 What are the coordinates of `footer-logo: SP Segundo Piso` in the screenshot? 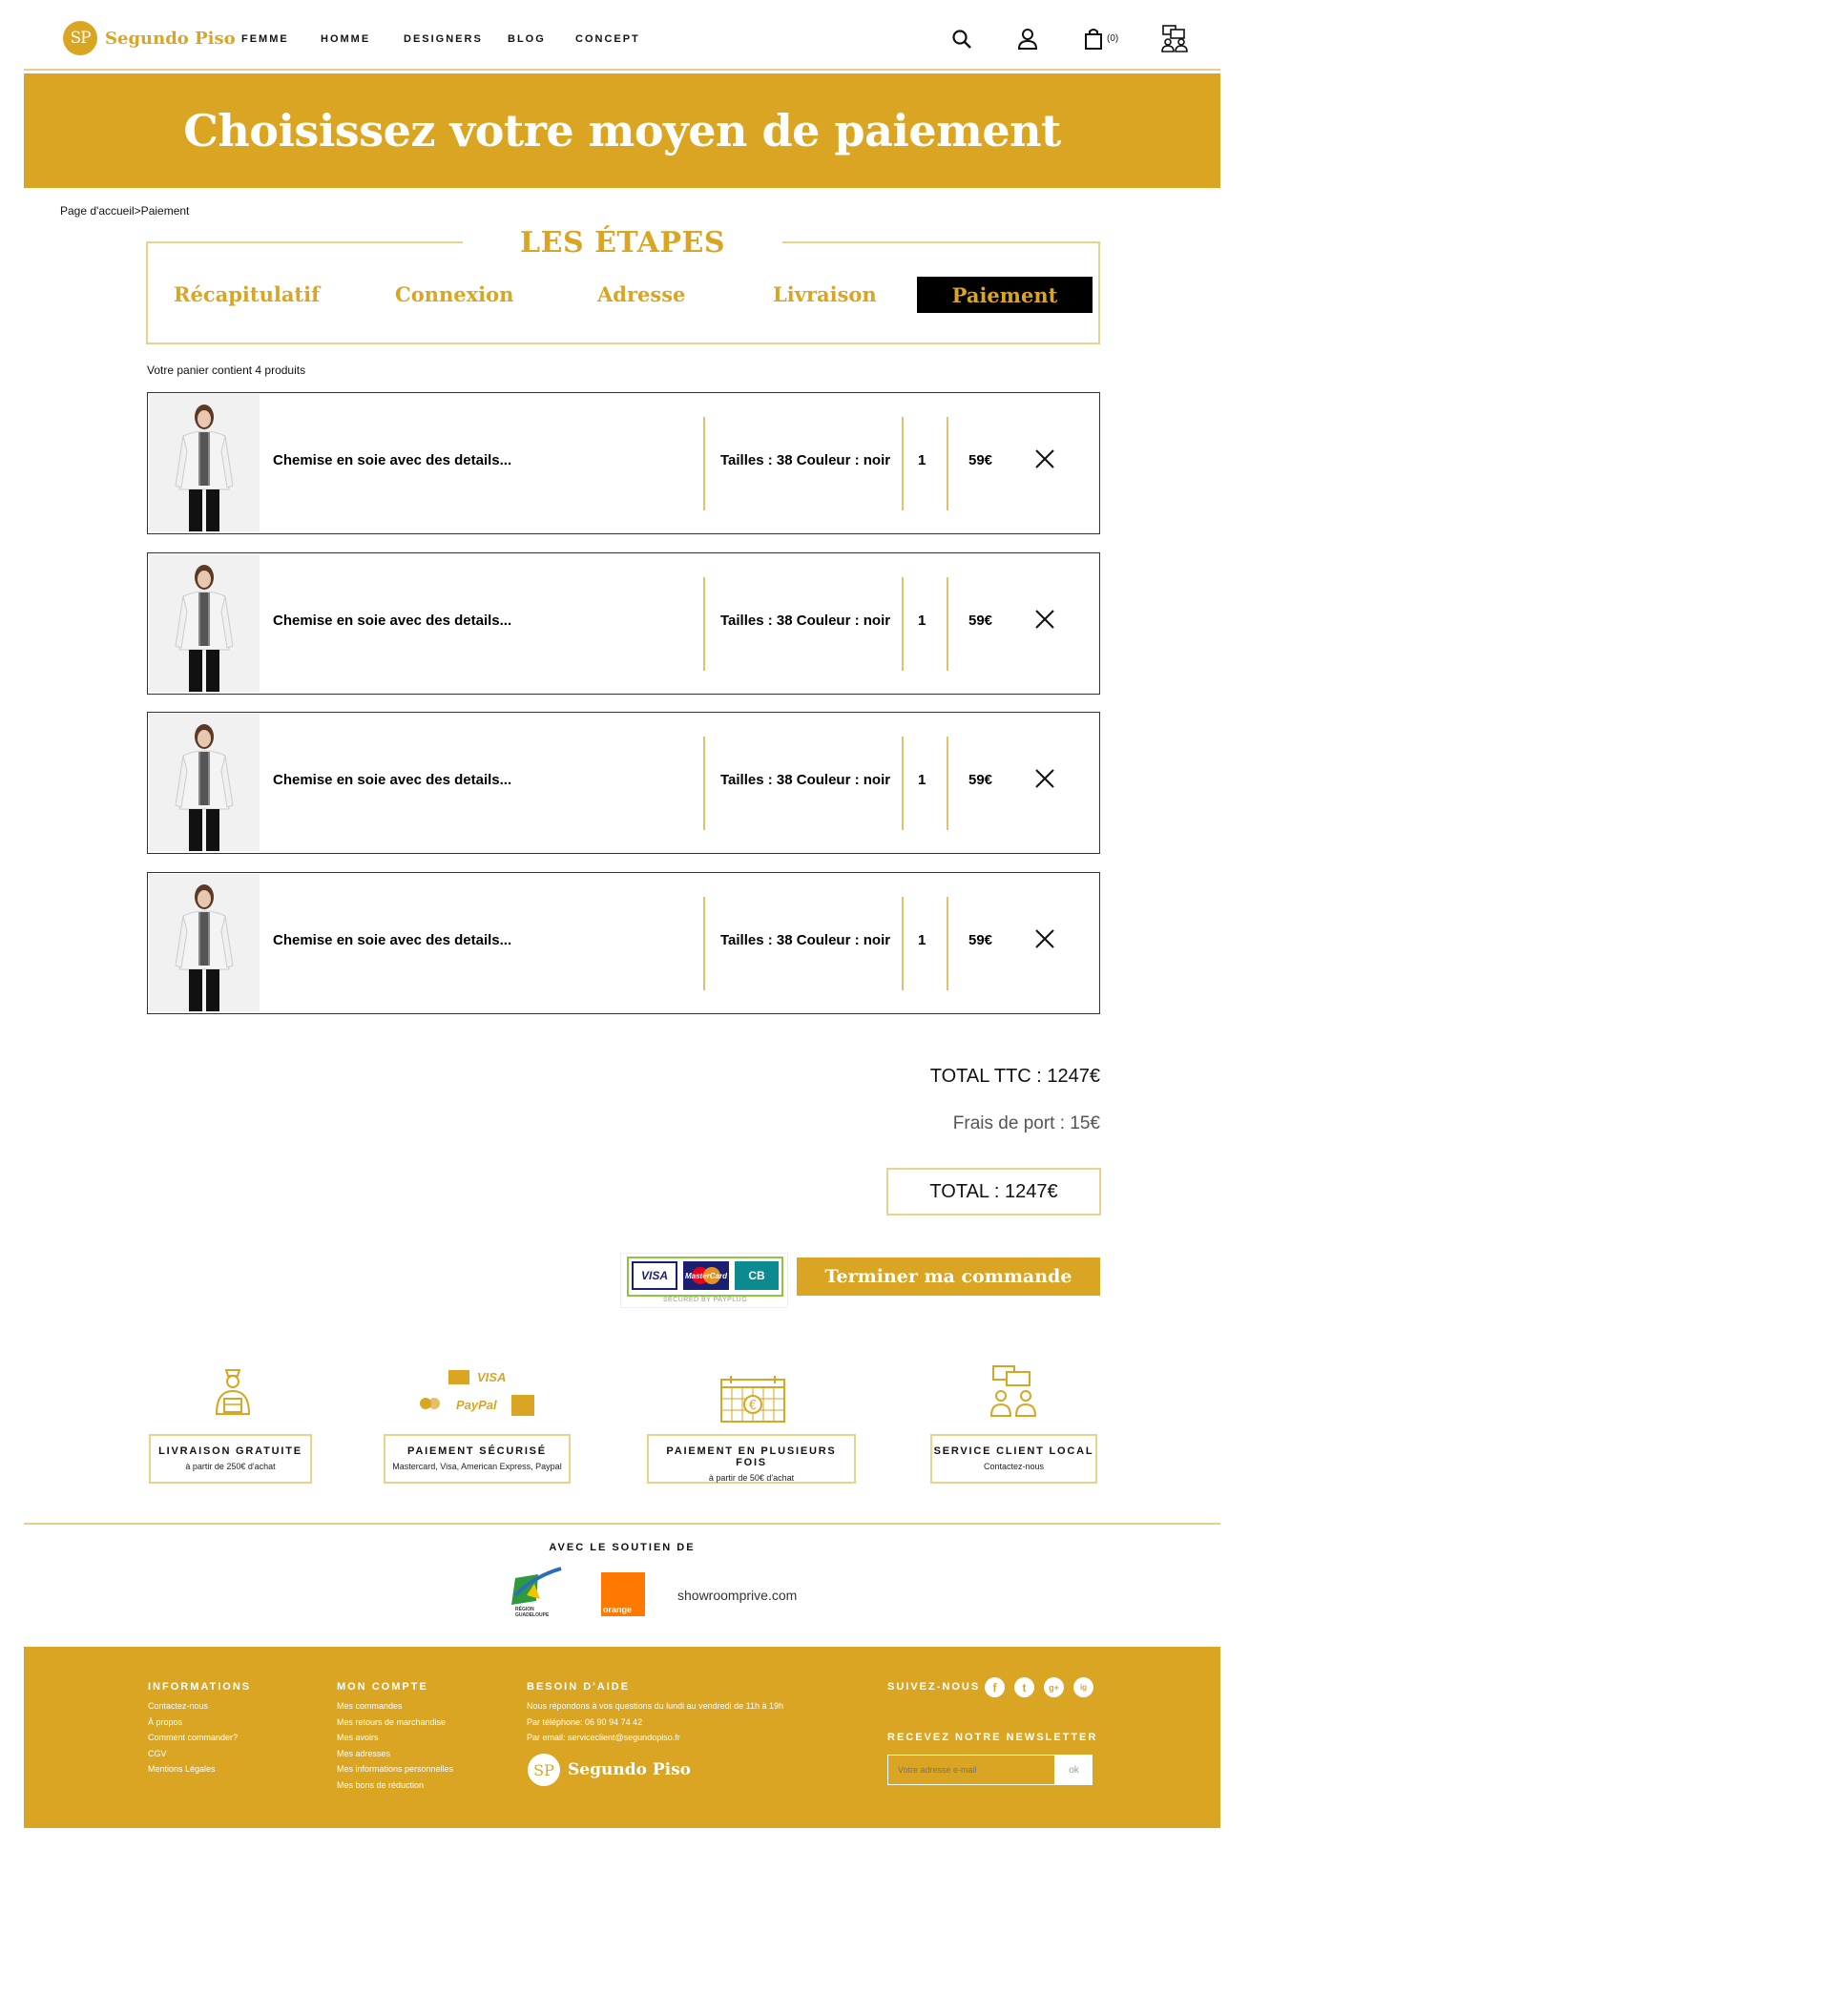 It's located at (609, 1770).